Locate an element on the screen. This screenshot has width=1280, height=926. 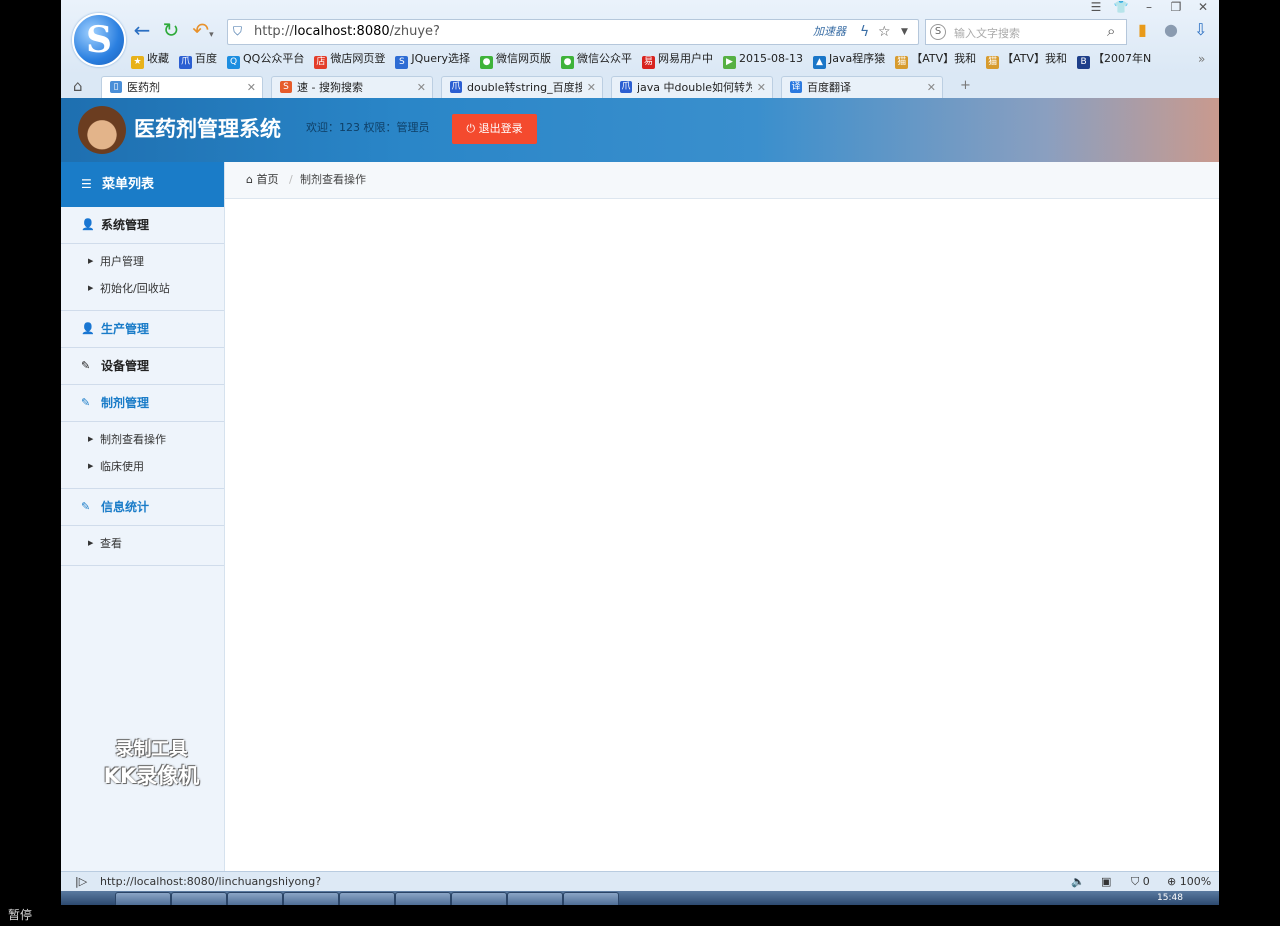
screenshot-icon: ▣ is located at coordinates (1106, 882).